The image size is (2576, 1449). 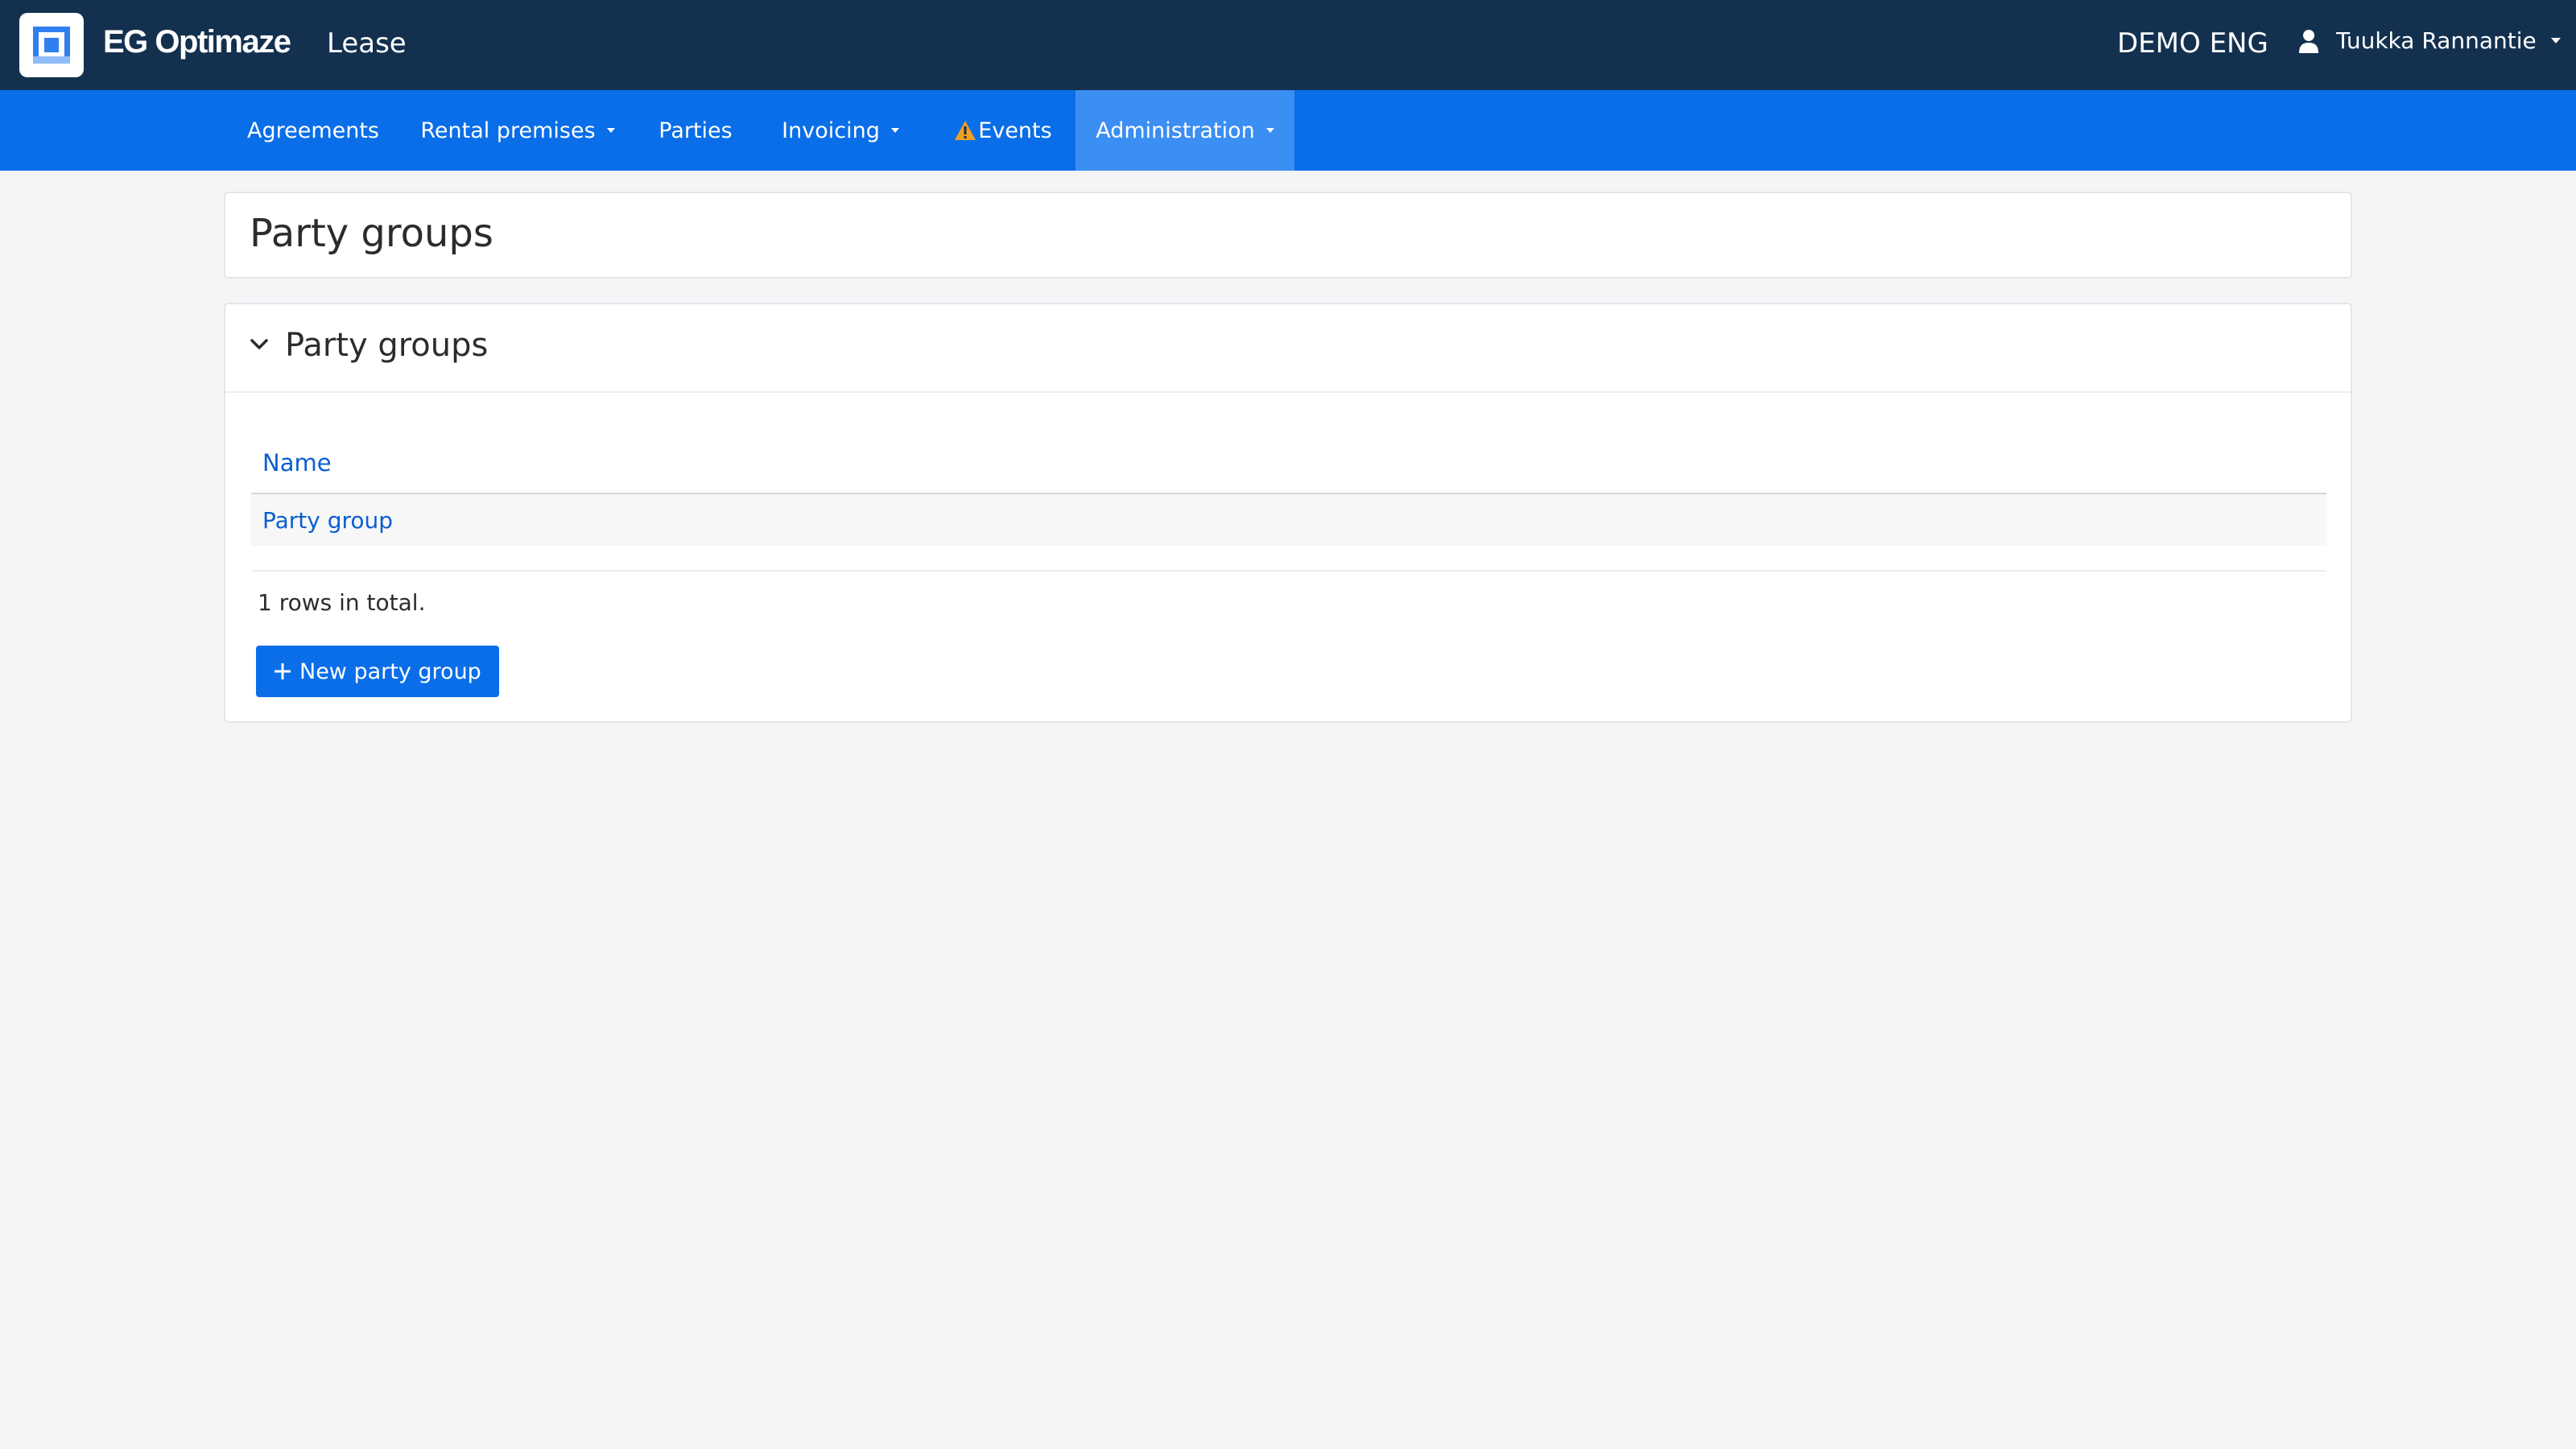 I want to click on user-menu: Tuukka Rannantie, so click(x=2430, y=40).